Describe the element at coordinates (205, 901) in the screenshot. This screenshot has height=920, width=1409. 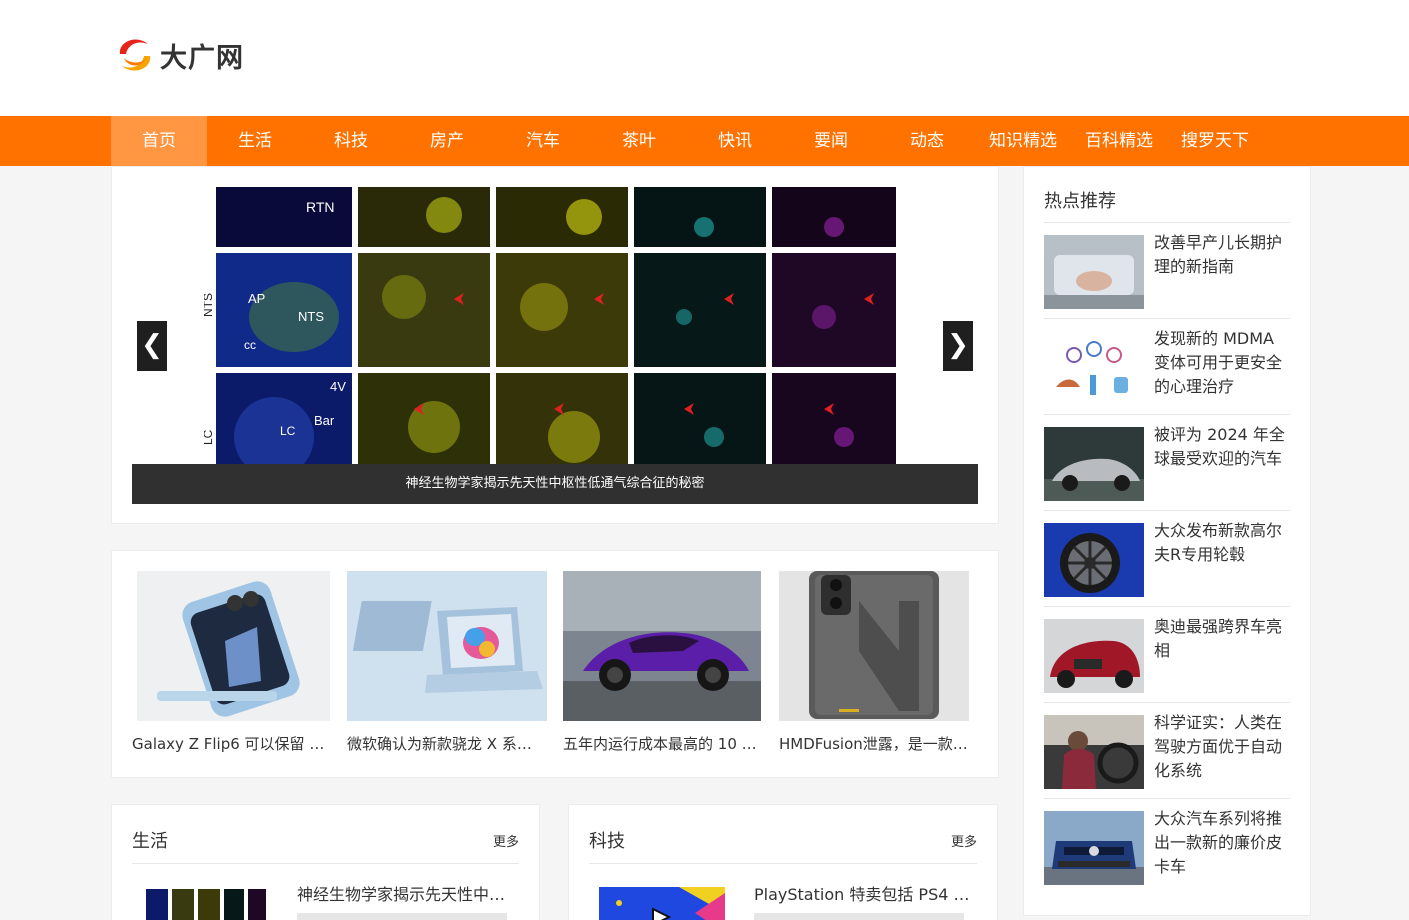
I see `section-life-thumb` at that location.